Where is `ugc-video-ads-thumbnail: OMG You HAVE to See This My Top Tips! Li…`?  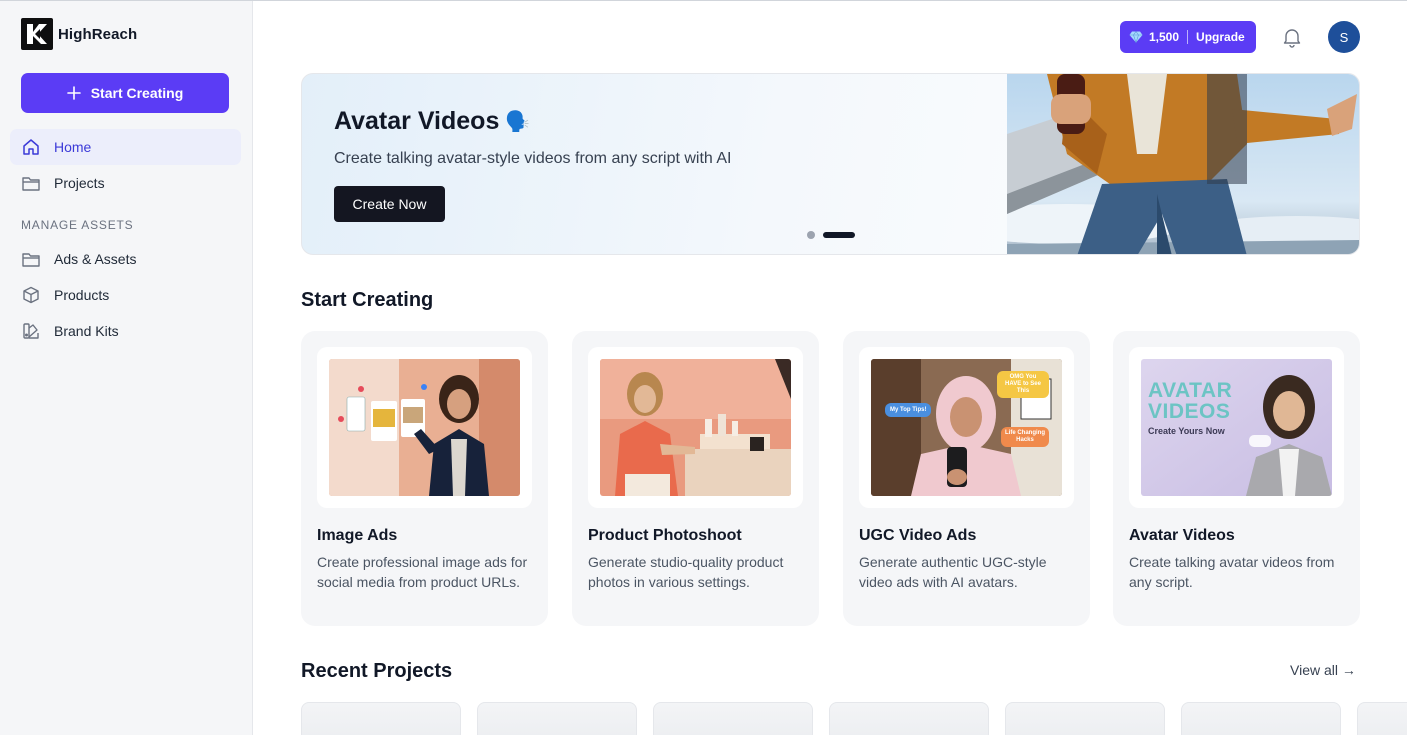 ugc-video-ads-thumbnail: OMG You HAVE to See This My Top Tips! Li… is located at coordinates (966, 427).